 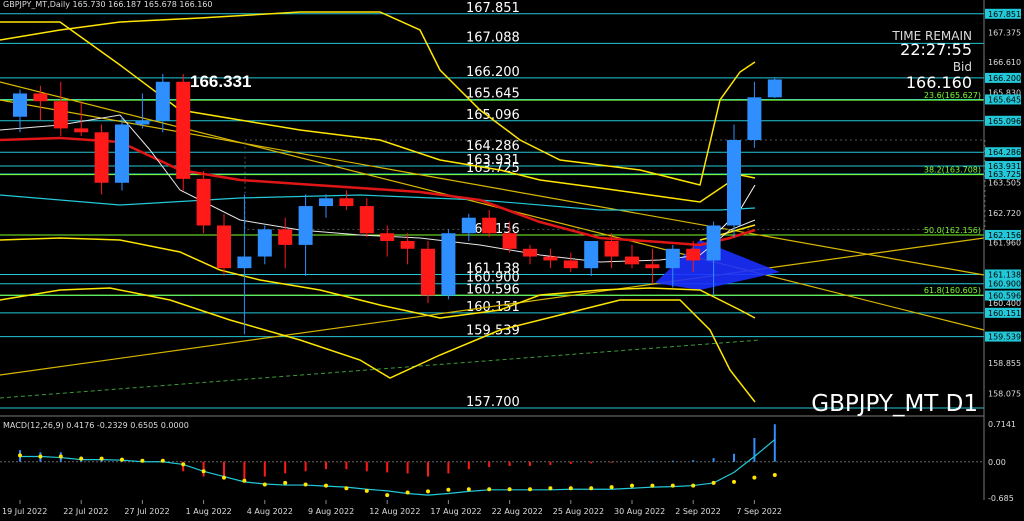 What do you see at coordinates (146, 511) in the screenshot?
I see `time-axis-label: 27 Jul 2022` at bounding box center [146, 511].